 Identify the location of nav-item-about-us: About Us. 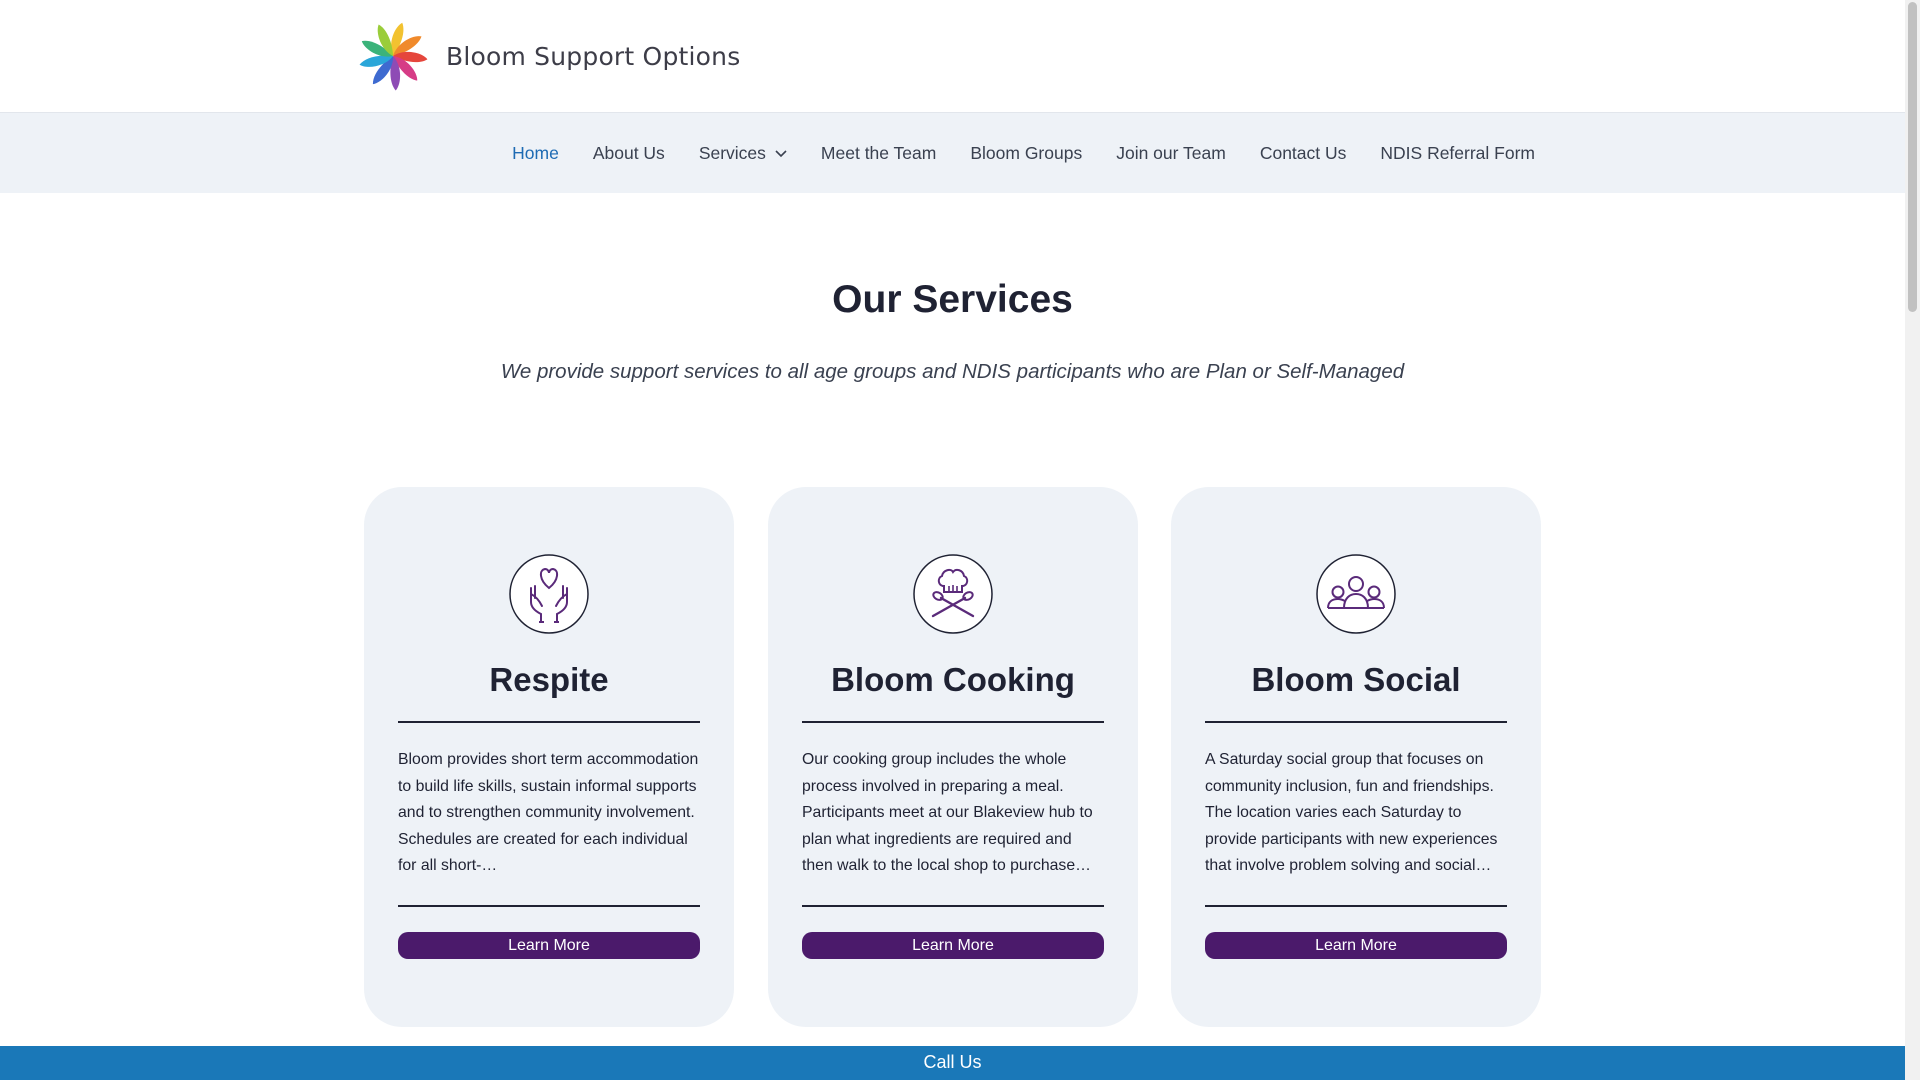
(629, 153).